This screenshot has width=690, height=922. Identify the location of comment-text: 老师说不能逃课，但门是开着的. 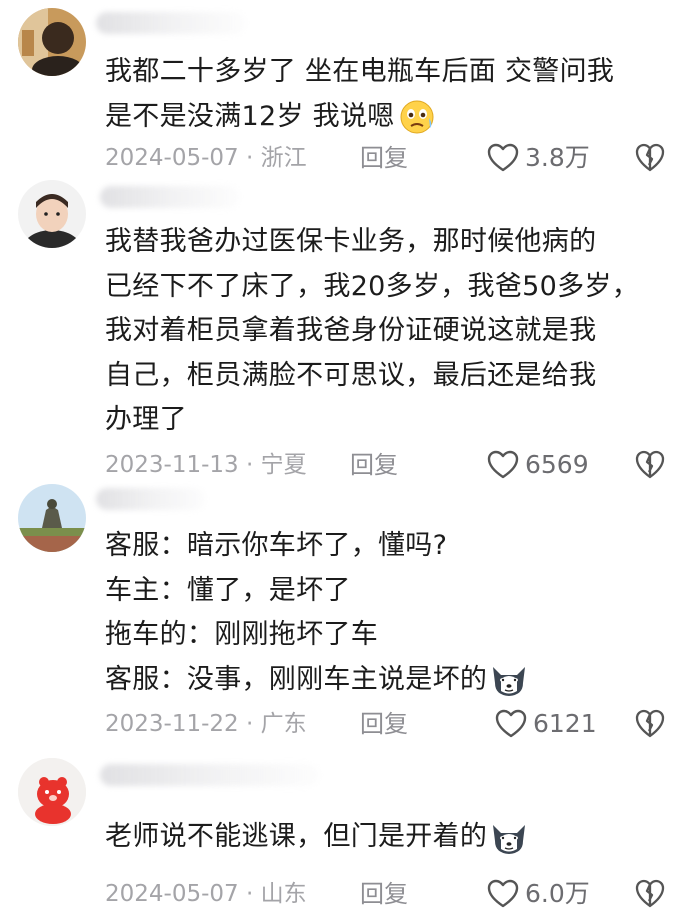
(390, 837).